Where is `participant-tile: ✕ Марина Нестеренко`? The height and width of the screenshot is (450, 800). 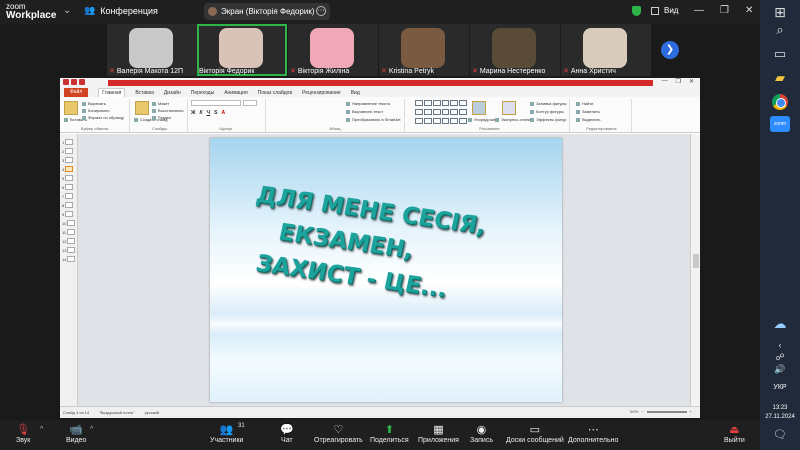
participant-tile: ✕ Марина Нестеренко is located at coordinates (515, 50).